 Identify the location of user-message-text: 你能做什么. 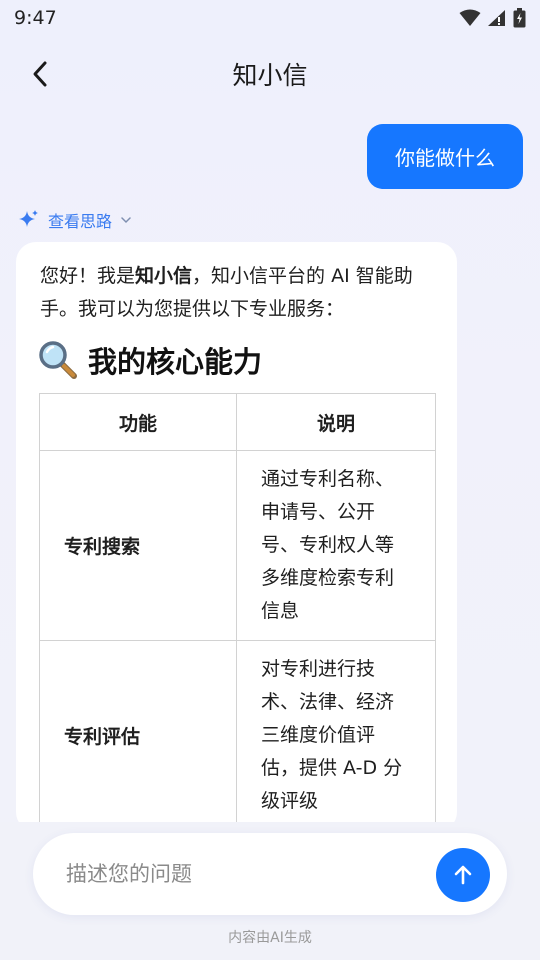
(445, 158).